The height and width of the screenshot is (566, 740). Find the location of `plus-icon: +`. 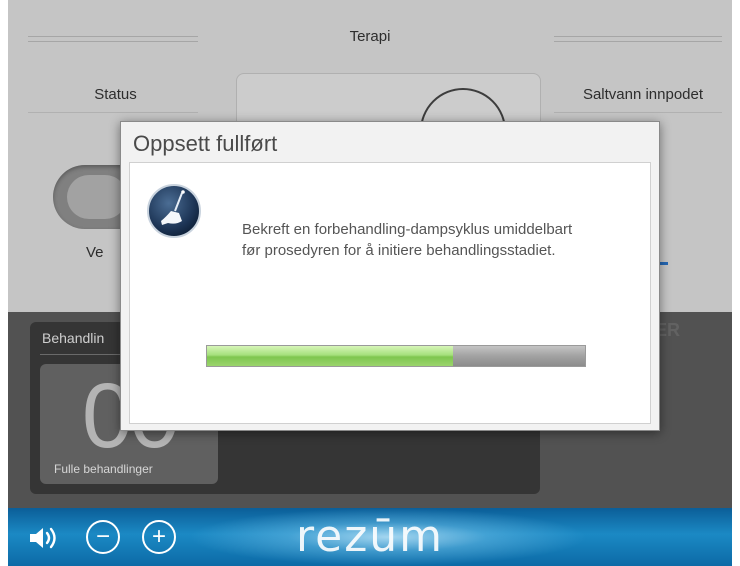

plus-icon: + is located at coordinates (158, 536).